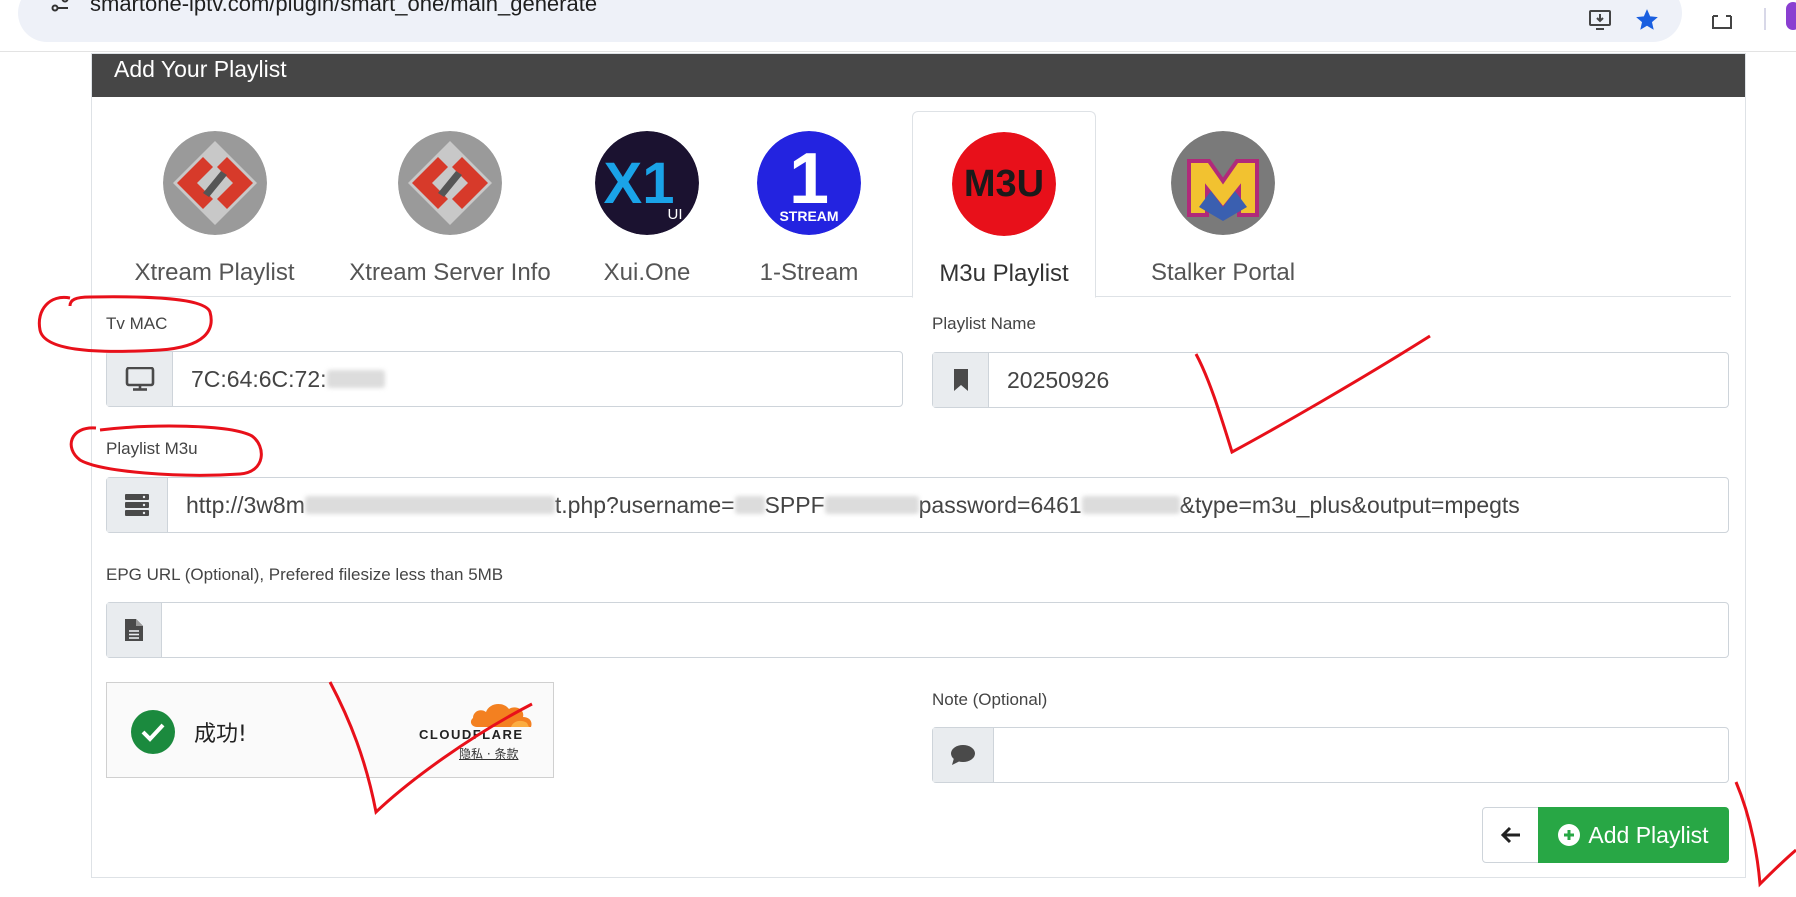 The height and width of the screenshot is (897, 1796). What do you see at coordinates (60, 8) in the screenshot?
I see `site-info-icon` at bounding box center [60, 8].